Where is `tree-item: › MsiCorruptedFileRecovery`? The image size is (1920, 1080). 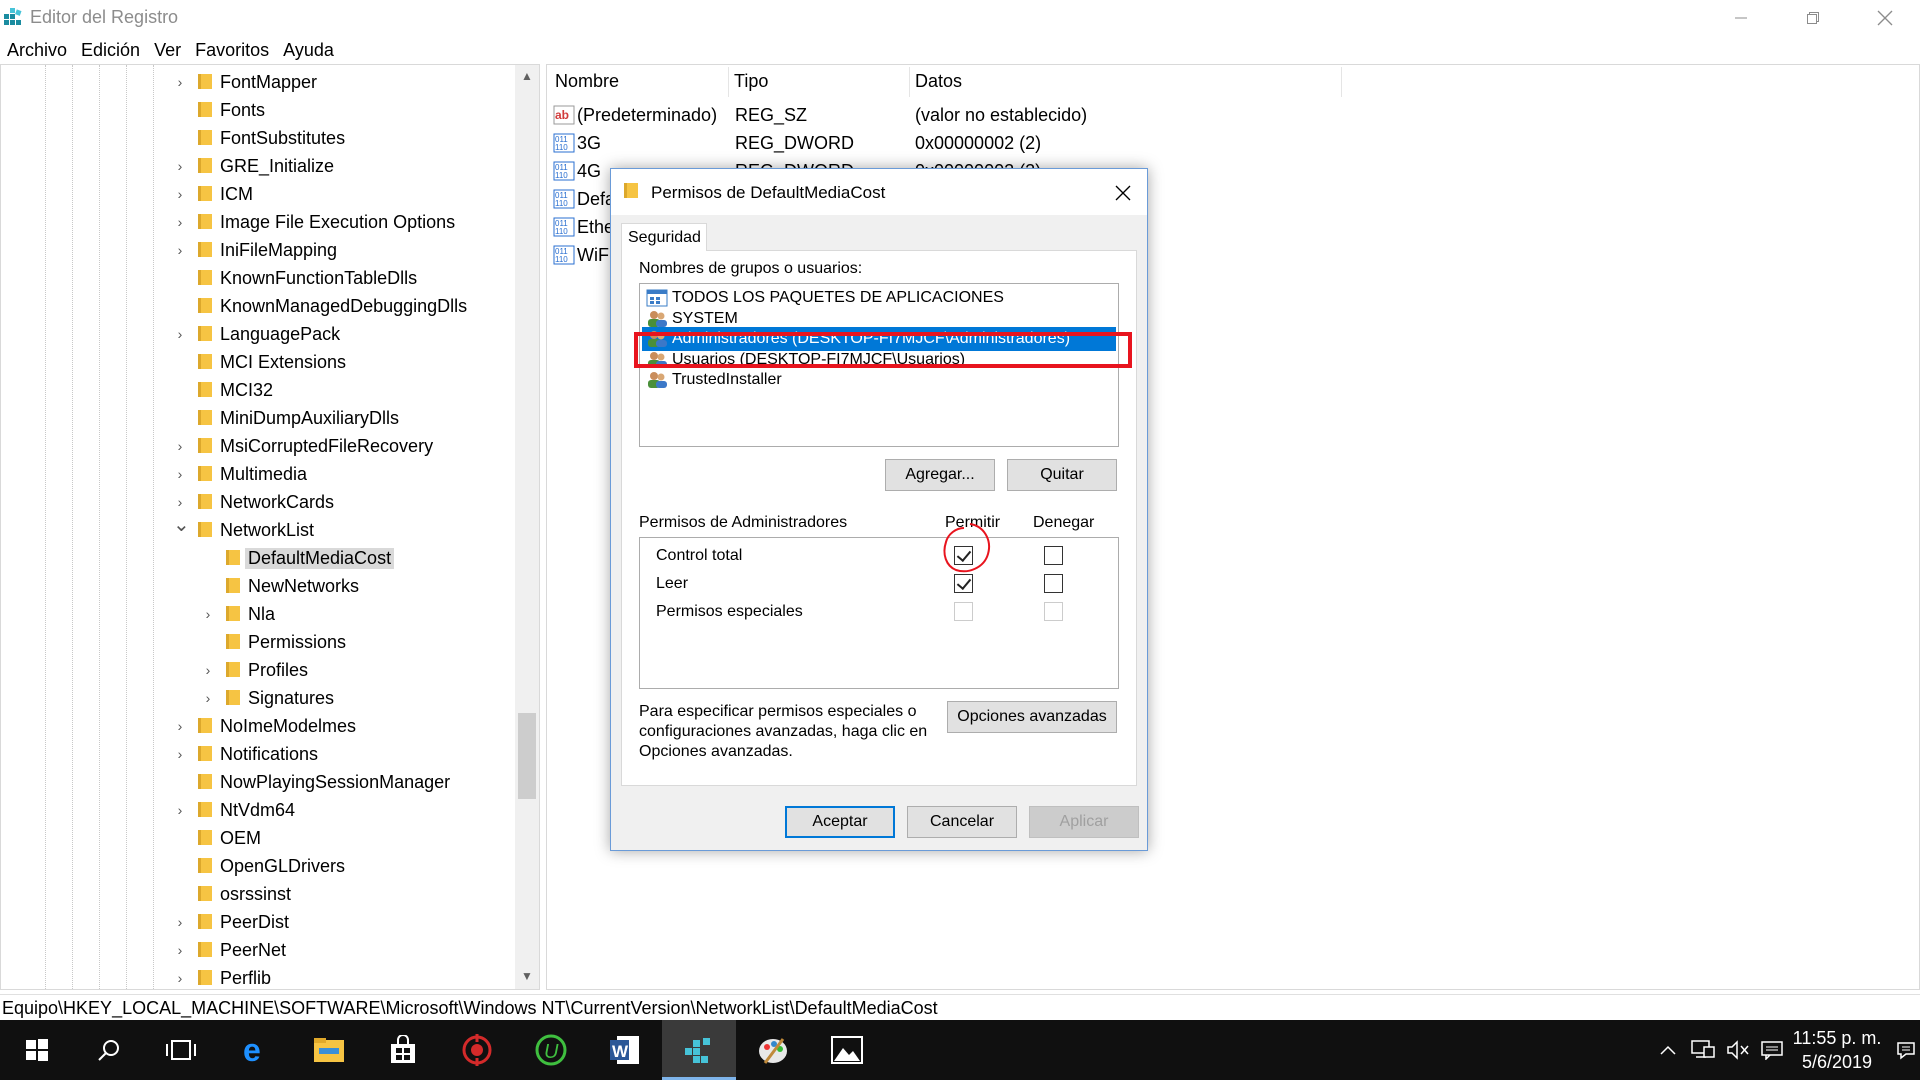 tree-item: › MsiCorruptedFileRecovery is located at coordinates (256, 446).